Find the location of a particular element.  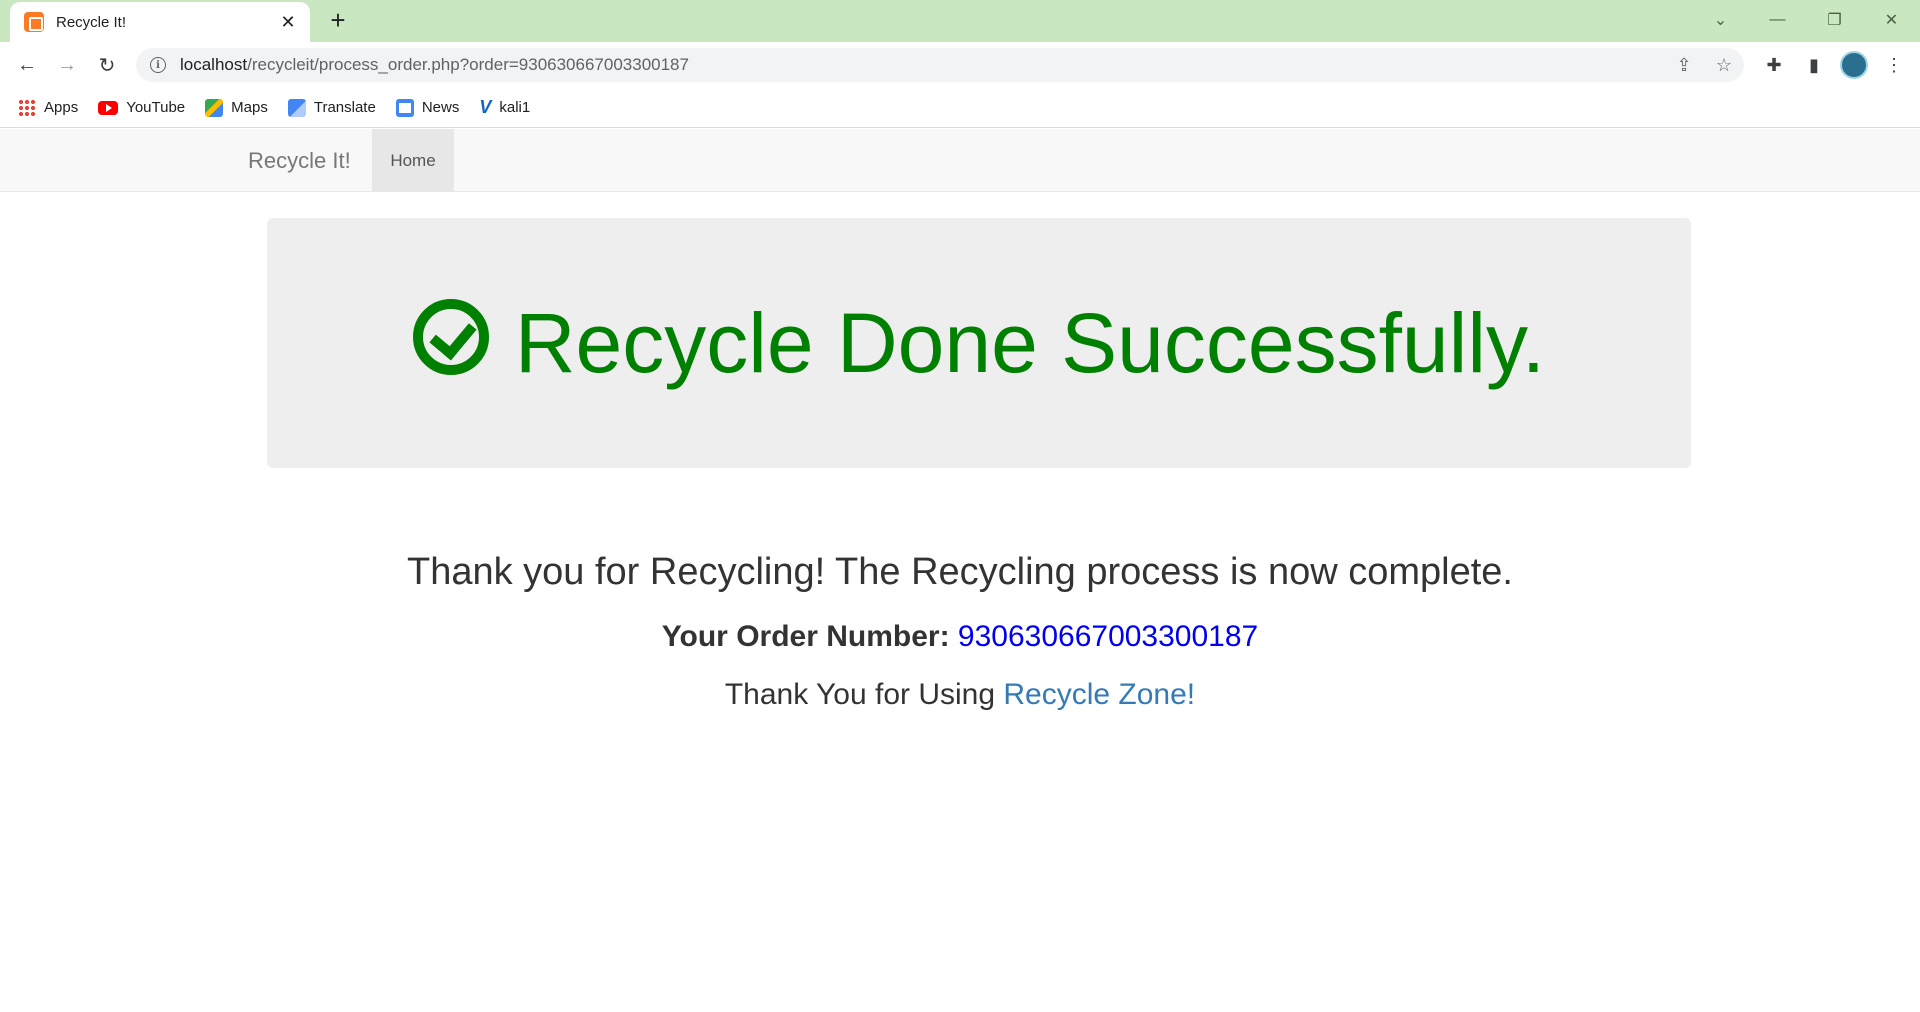

order-number-value: 930630667003300187 is located at coordinates (1108, 636).